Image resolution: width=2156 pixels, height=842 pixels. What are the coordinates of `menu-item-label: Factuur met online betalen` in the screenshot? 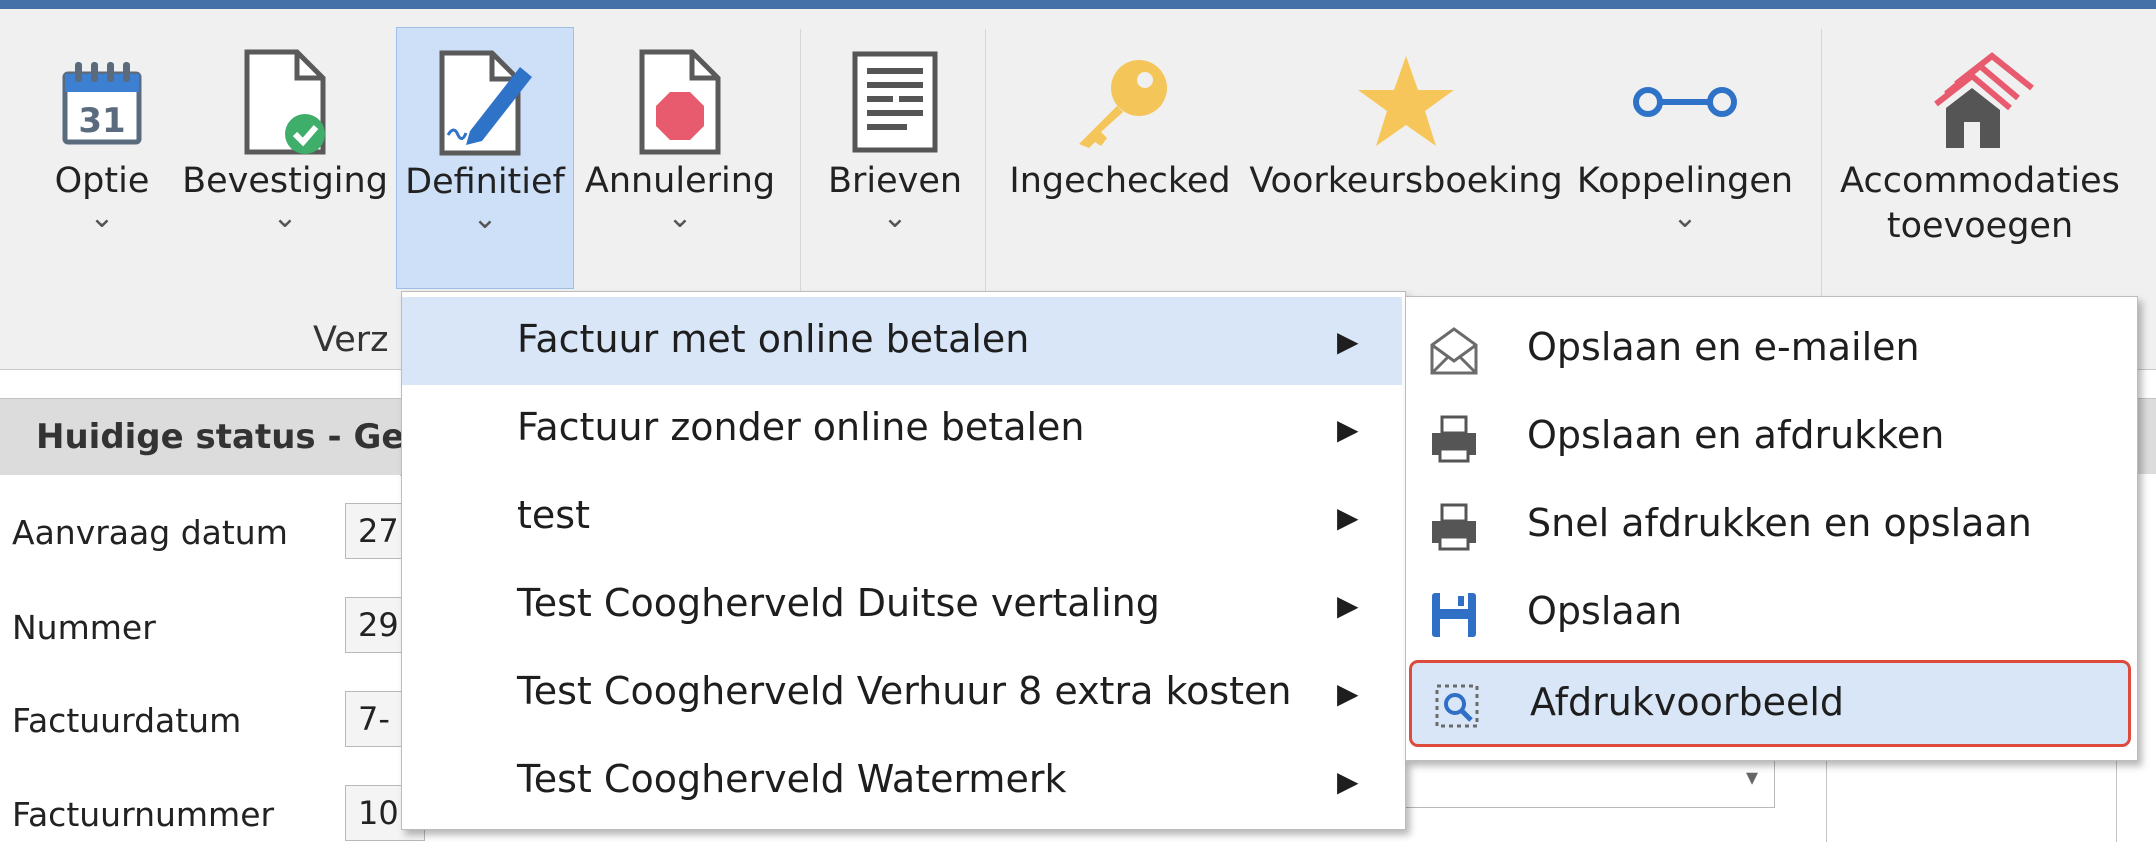 It's located at (773, 339).